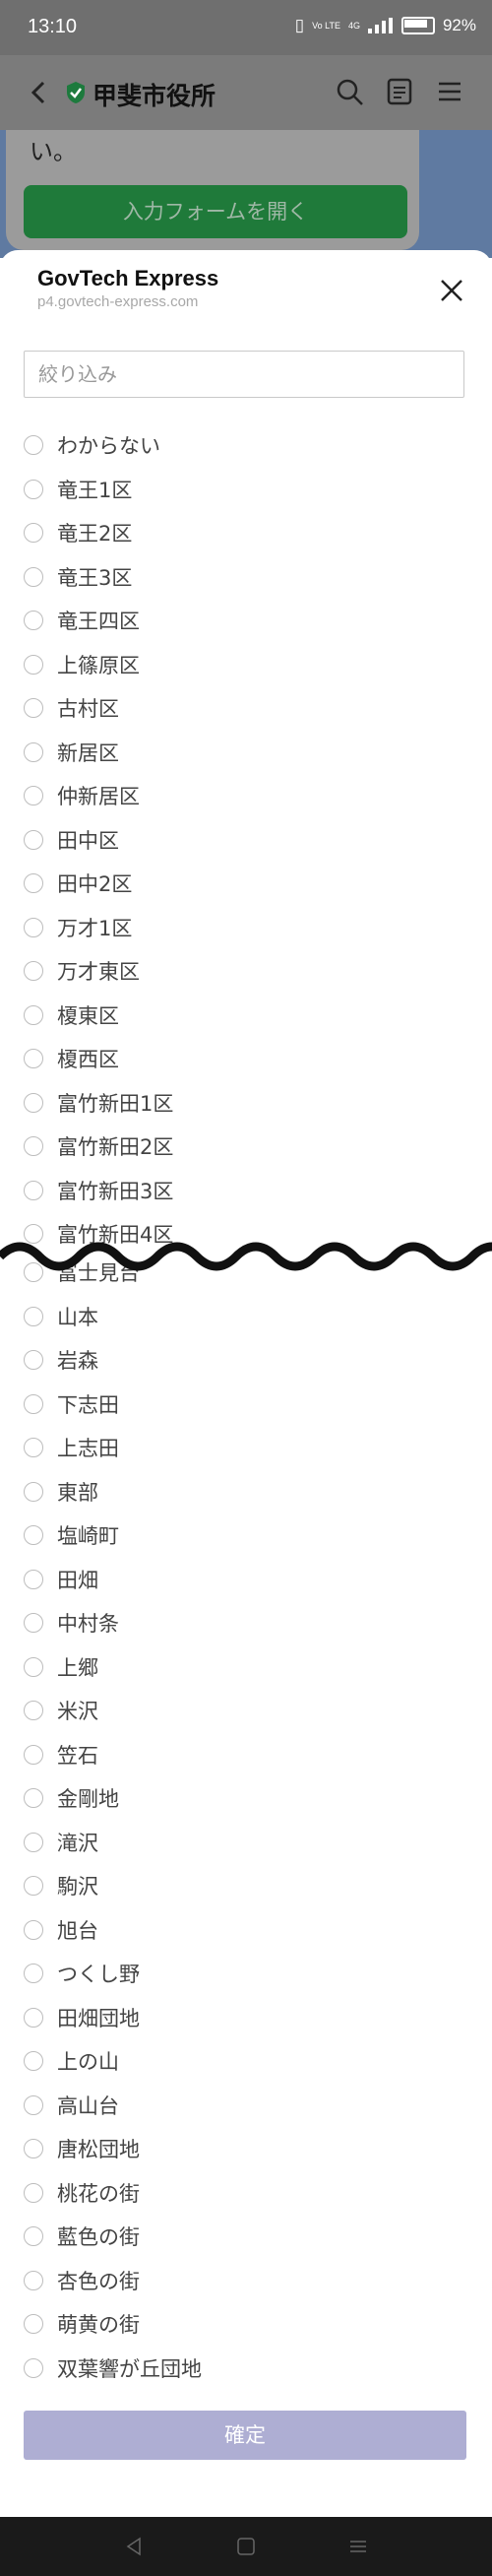  I want to click on radio-option: 高山台, so click(72, 2105).